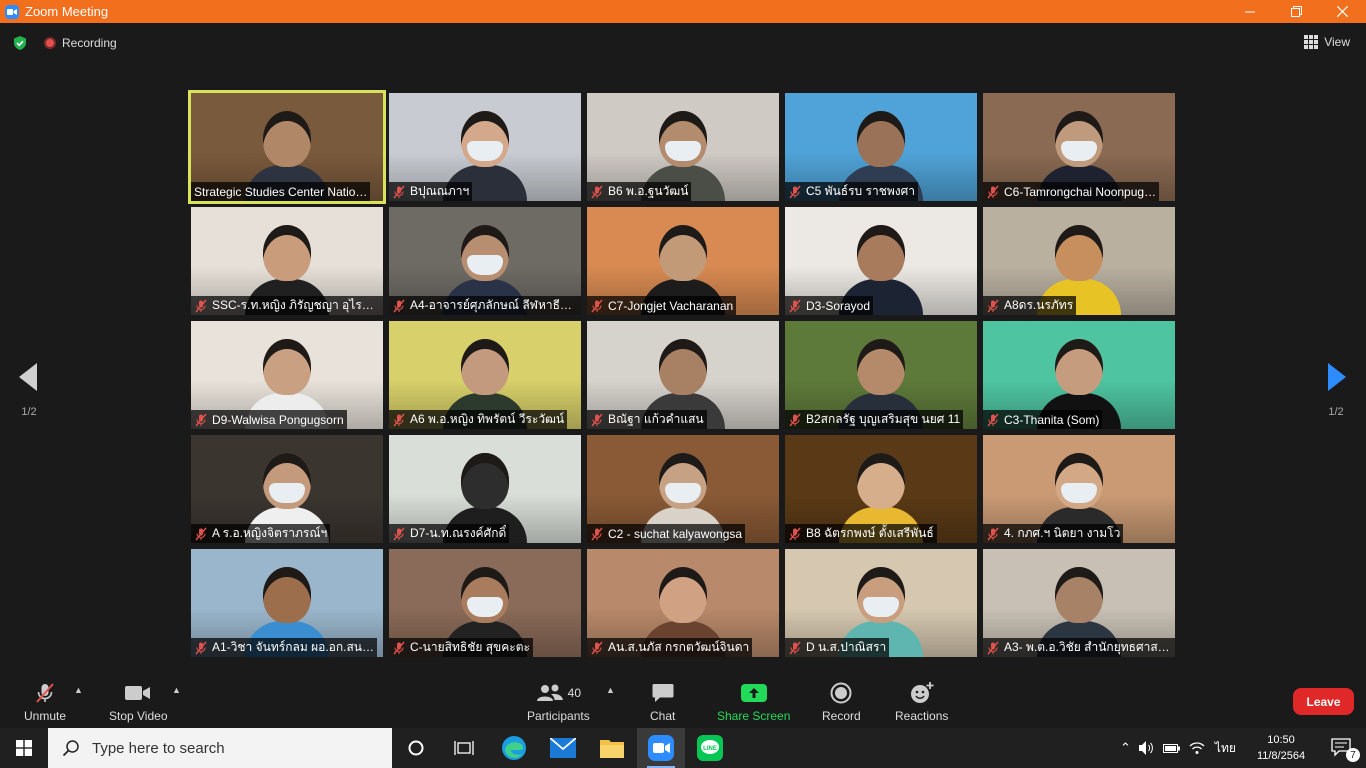 This screenshot has height=768, width=1366. Describe the element at coordinates (287, 261) in the screenshot. I see `participant-video-tile: SSC-ร.ท.หญิง ภิรัญชญา อุไรรัตน์` at that location.